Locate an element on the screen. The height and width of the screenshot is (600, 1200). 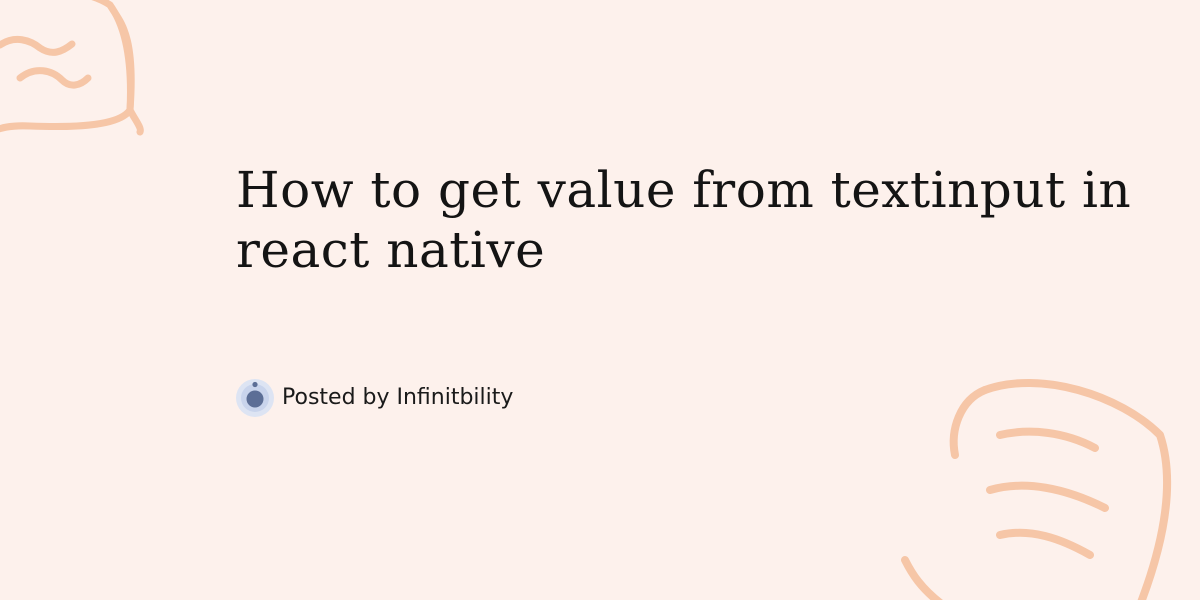
infinitbility-logo-icon is located at coordinates (255, 398).